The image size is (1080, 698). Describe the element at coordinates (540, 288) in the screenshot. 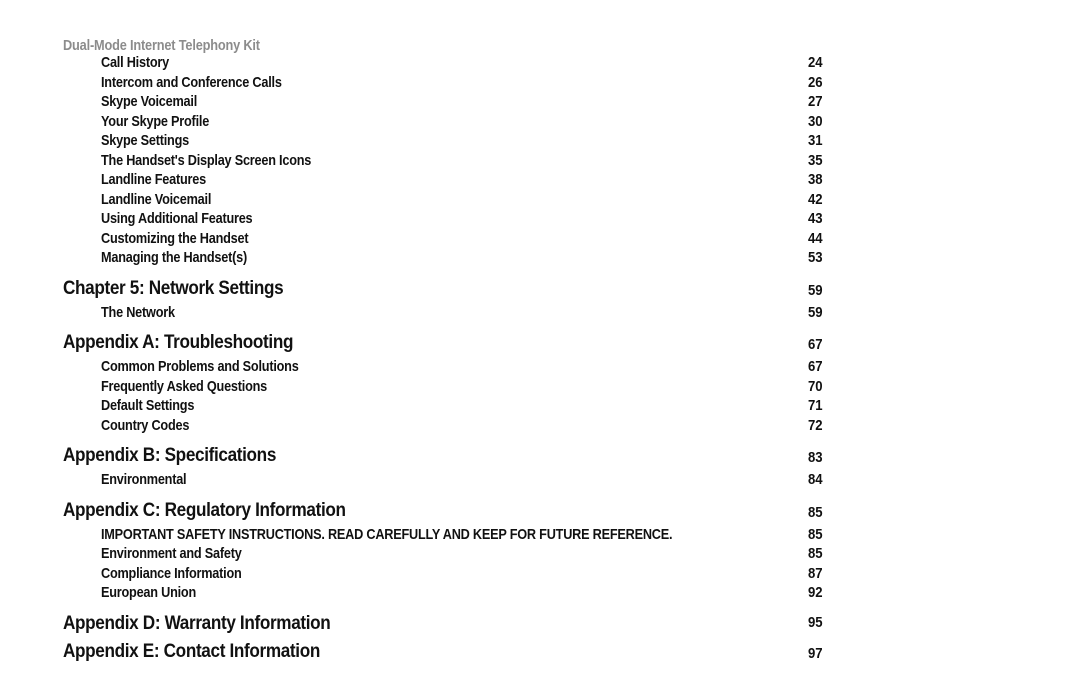

I see `toc-chapter-row: Chapter 5: Network Settings 59` at that location.